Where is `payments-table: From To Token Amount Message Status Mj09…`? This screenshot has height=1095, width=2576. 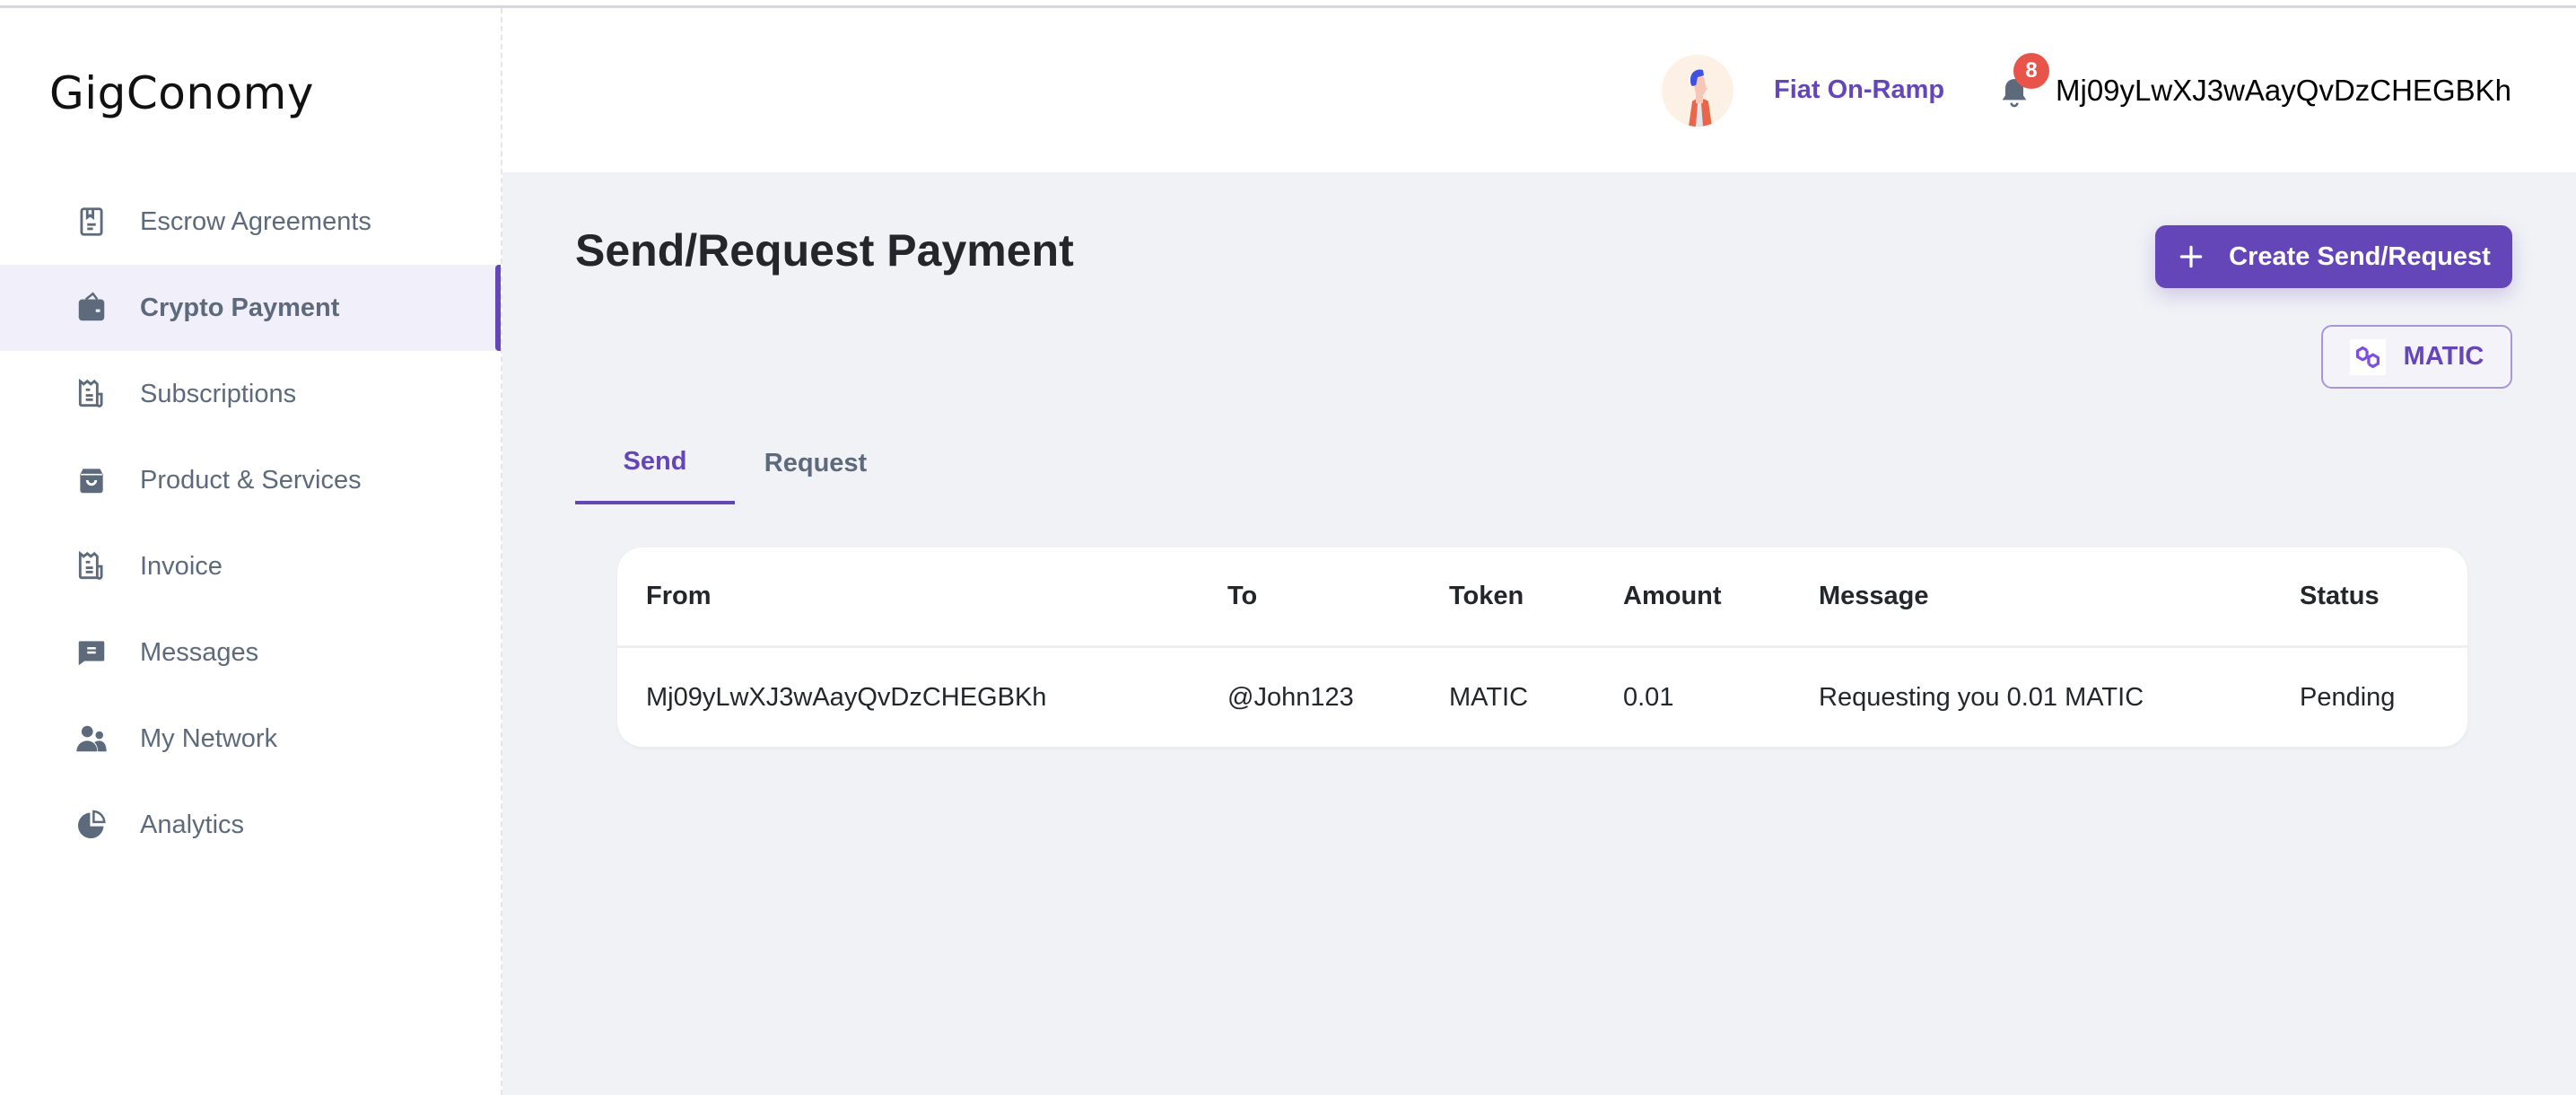
payments-table: From To Token Amount Message Status Mj09… is located at coordinates (1542, 647).